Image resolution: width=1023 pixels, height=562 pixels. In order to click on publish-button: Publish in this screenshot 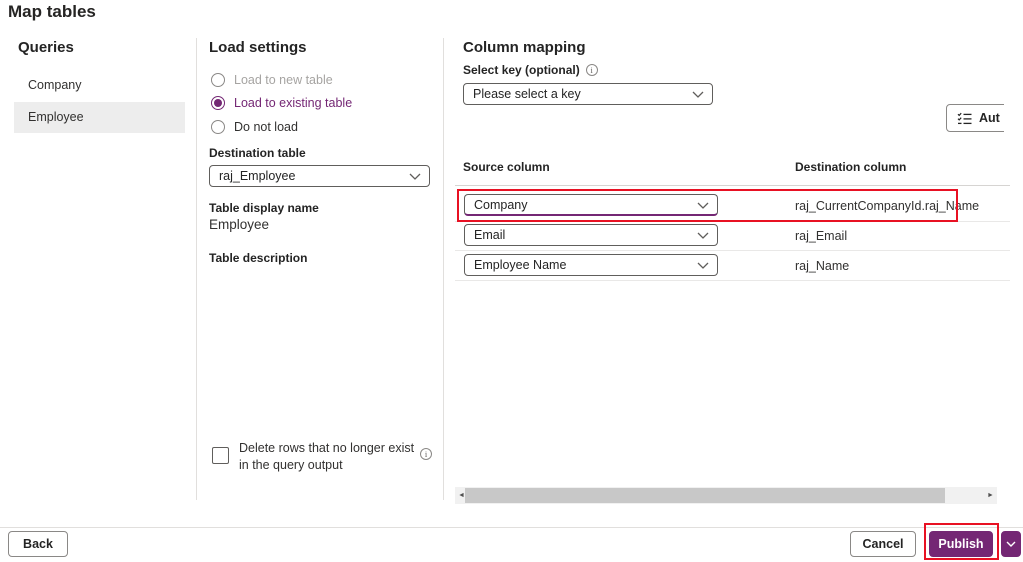, I will do `click(961, 544)`.